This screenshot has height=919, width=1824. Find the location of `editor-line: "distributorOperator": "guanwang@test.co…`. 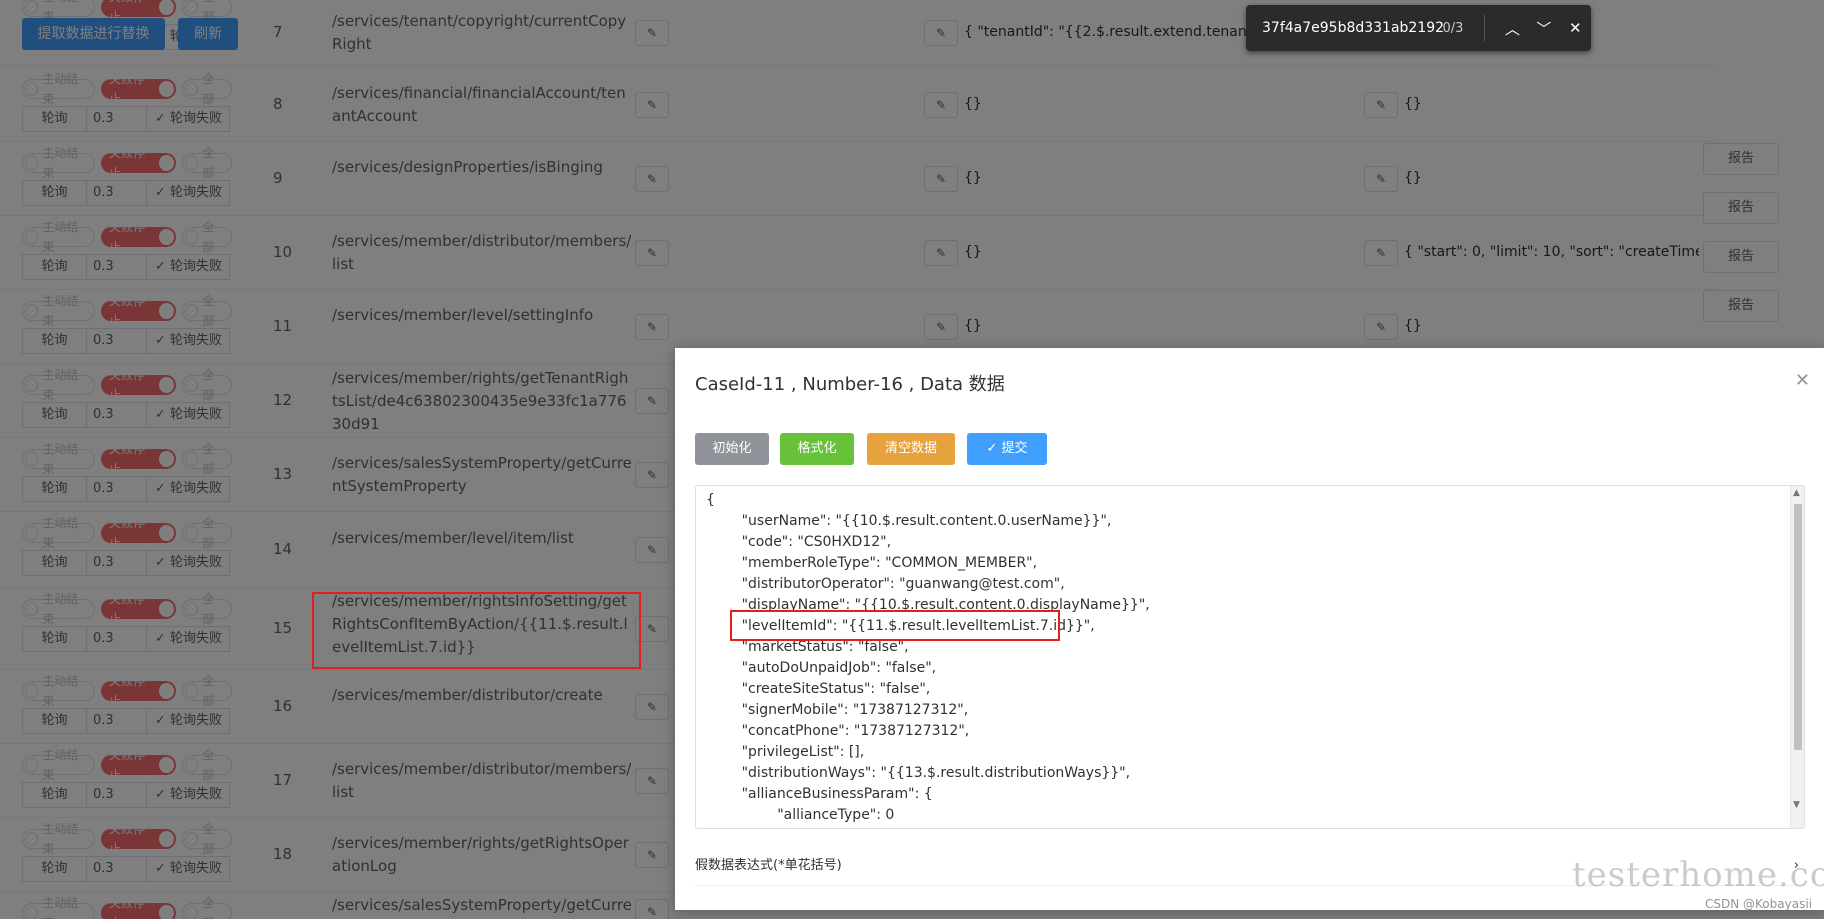

editor-line: "distributorOperator": "guanwang@test.co… is located at coordinates (885, 584).